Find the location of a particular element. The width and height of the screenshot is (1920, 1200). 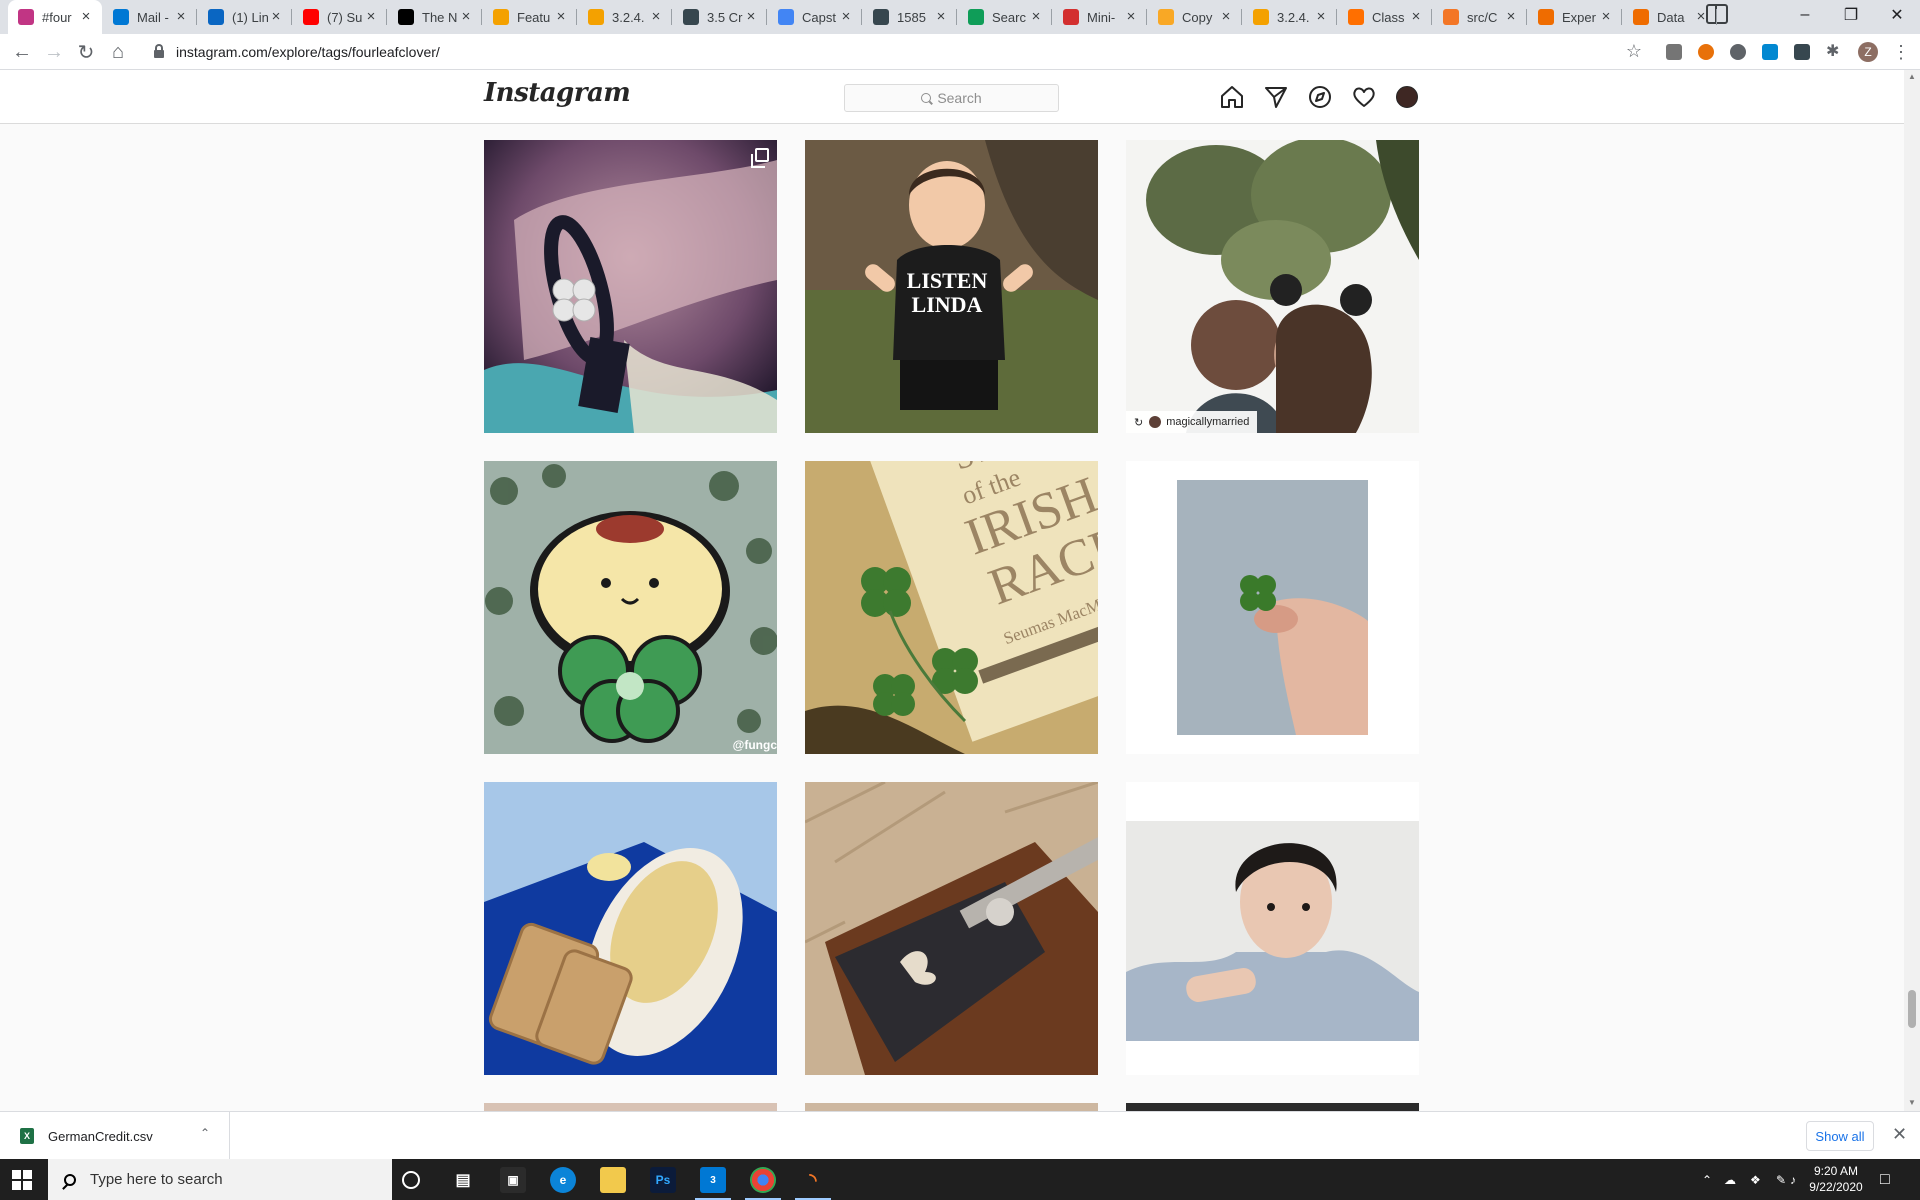

reload-button: ↻ is located at coordinates (86, 52).